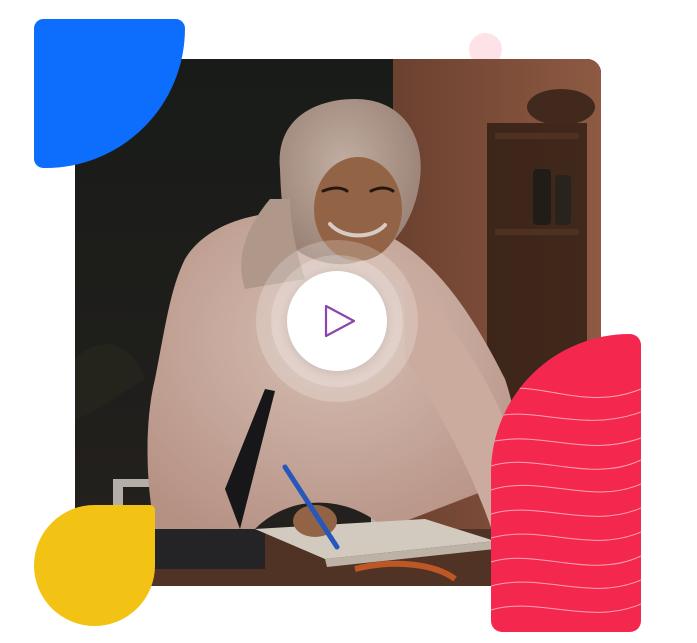  I want to click on play-icon, so click(339, 321).